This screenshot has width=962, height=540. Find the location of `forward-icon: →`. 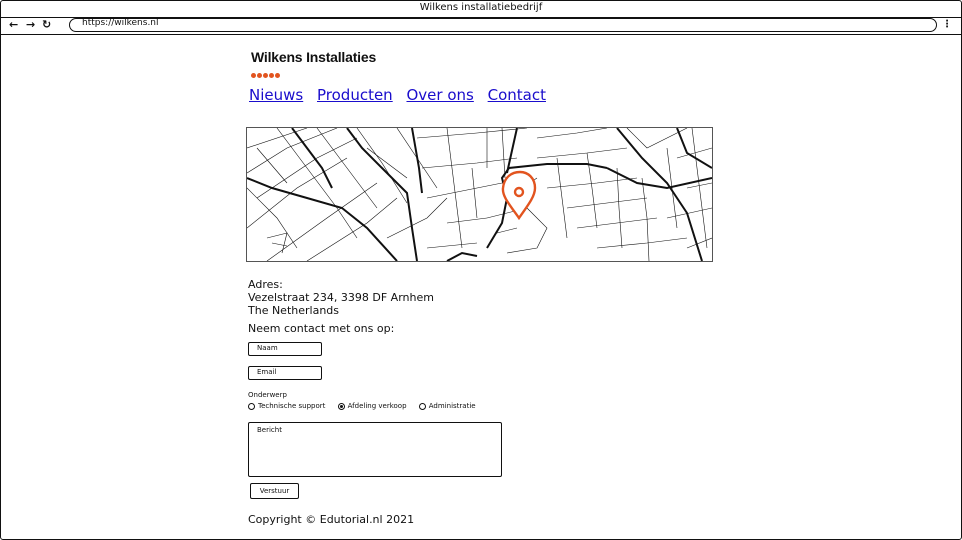

forward-icon: → is located at coordinates (30, 25).